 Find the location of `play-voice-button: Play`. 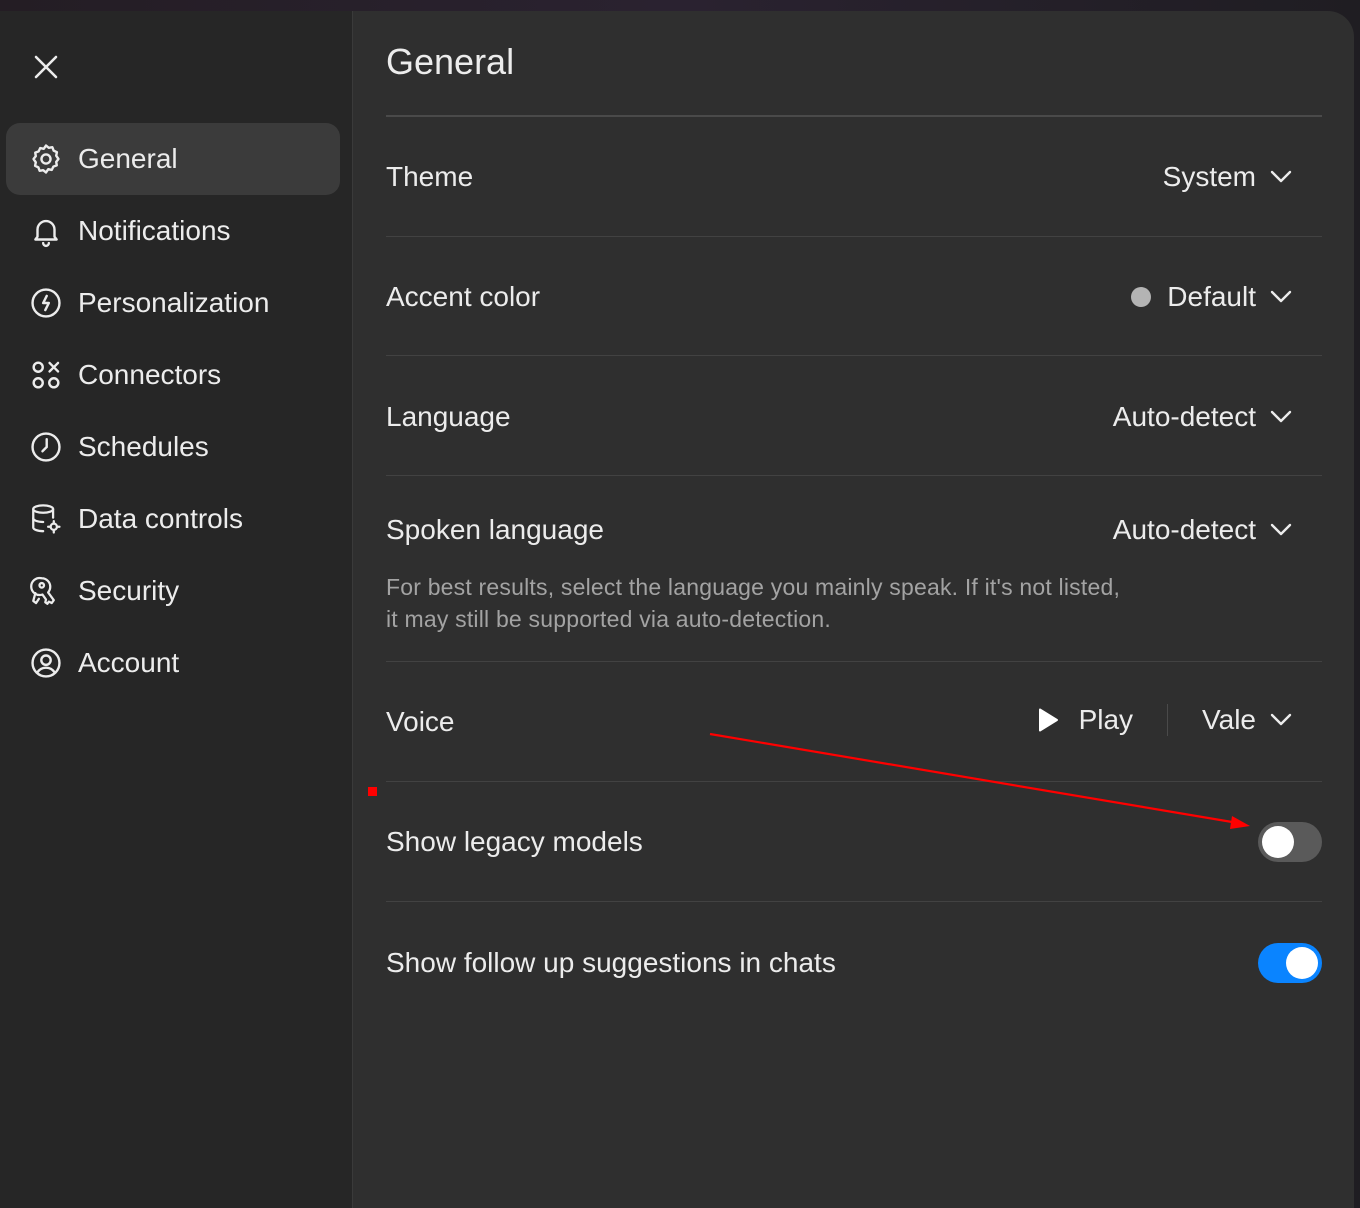

play-voice-button: Play is located at coordinates (1085, 720).